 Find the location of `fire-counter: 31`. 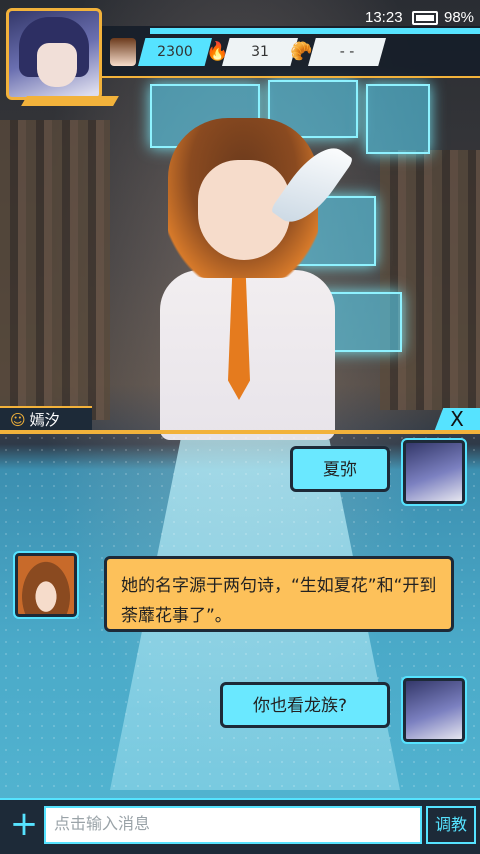

fire-counter: 31 is located at coordinates (260, 52).